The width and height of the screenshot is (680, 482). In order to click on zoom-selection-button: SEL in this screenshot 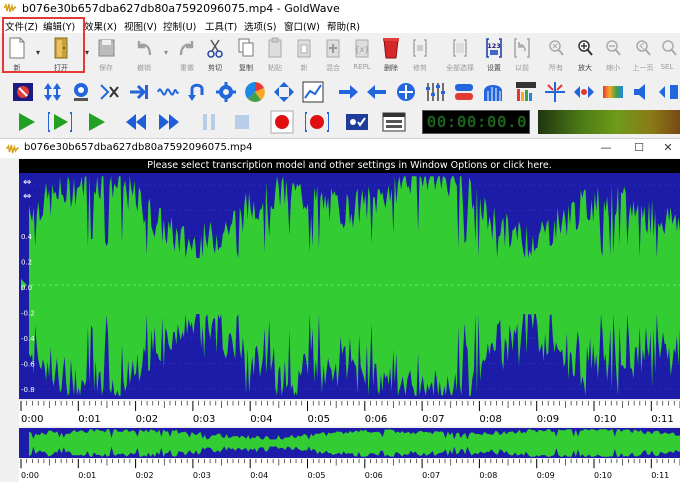, I will do `click(668, 55)`.